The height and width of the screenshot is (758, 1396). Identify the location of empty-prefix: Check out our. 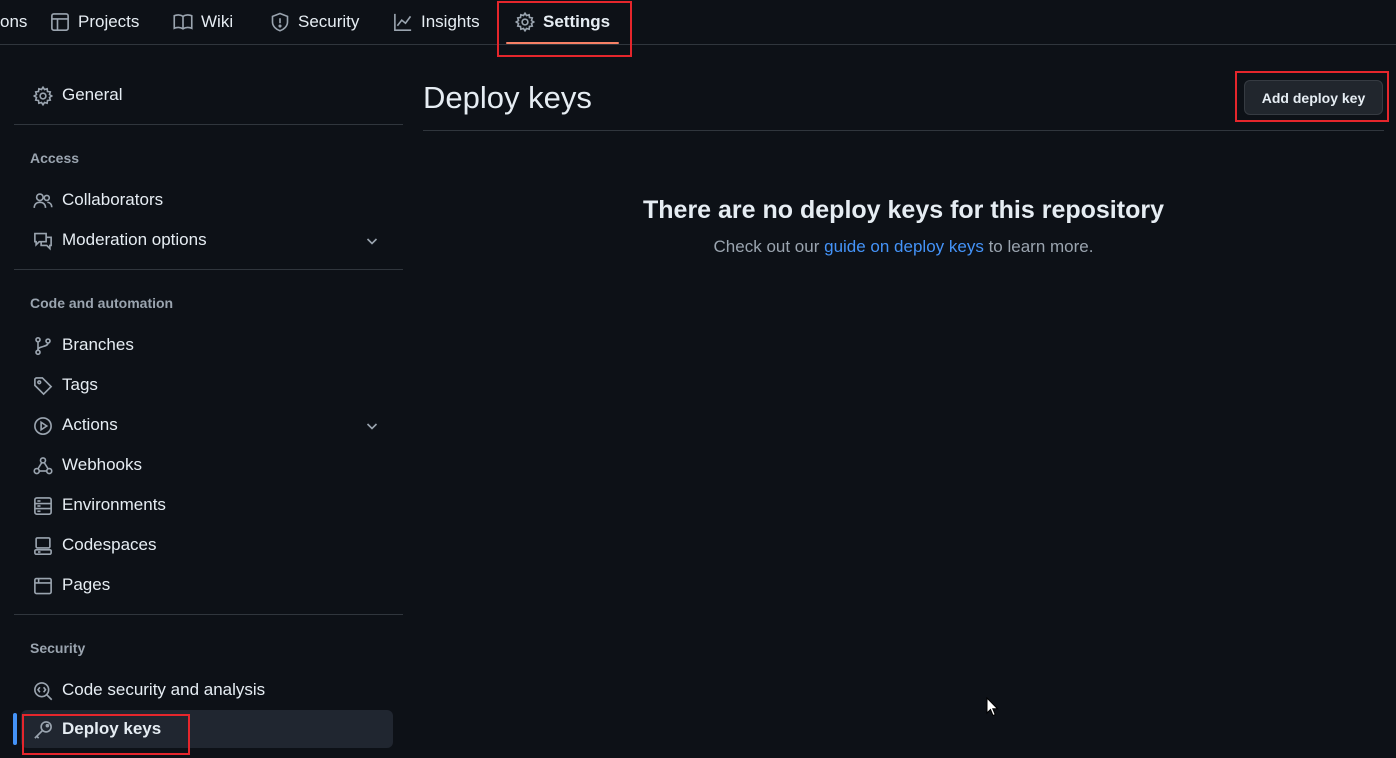
(766, 246).